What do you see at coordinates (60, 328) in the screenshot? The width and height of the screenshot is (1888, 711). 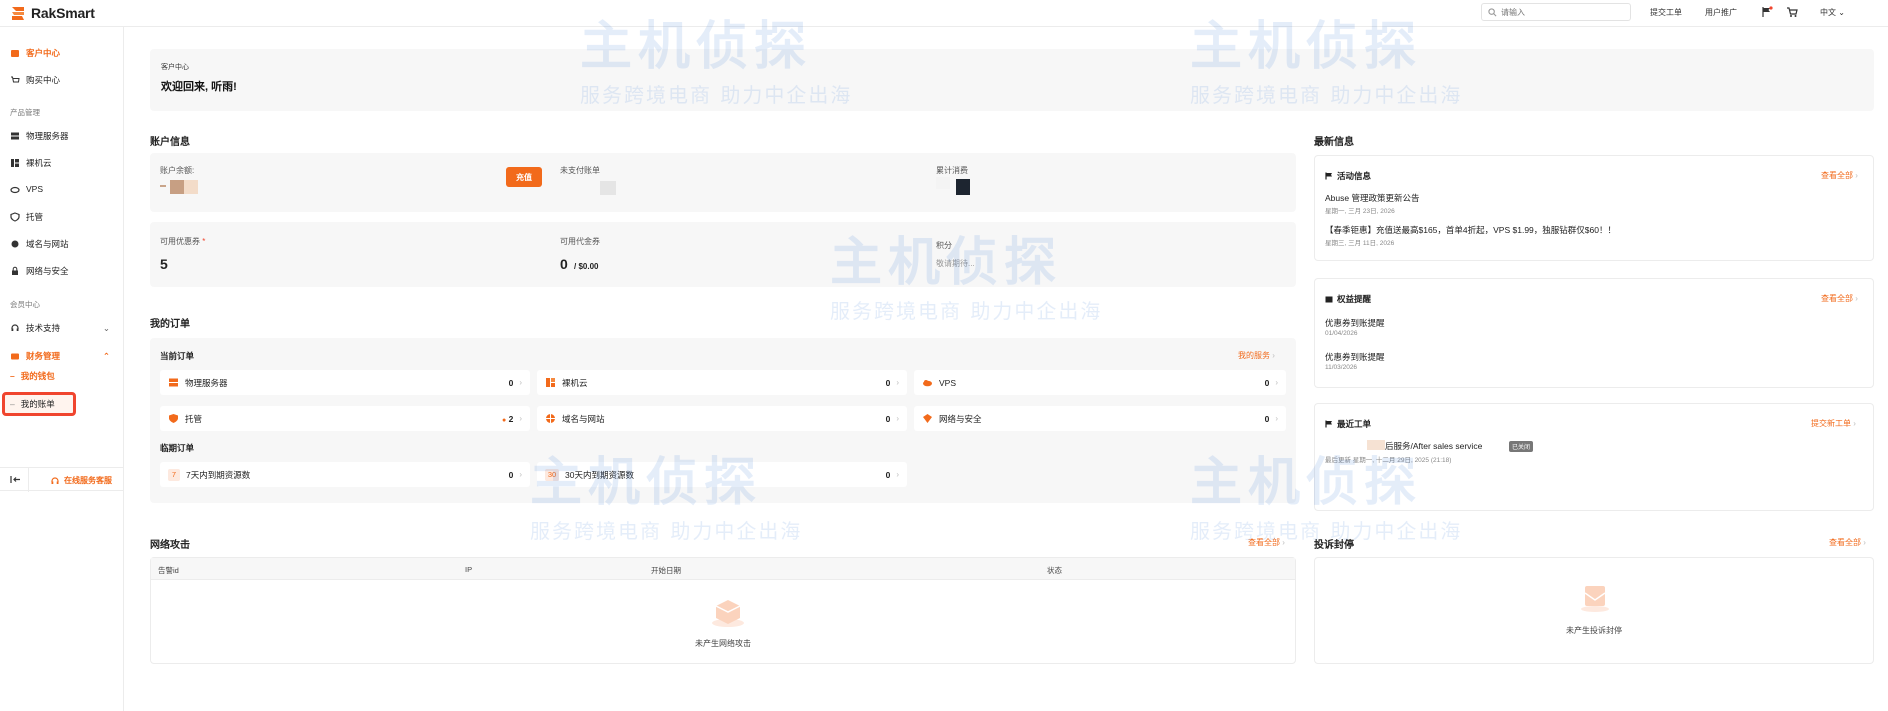 I see `sidebar-item-tech-support: 技术支持 ⌄` at bounding box center [60, 328].